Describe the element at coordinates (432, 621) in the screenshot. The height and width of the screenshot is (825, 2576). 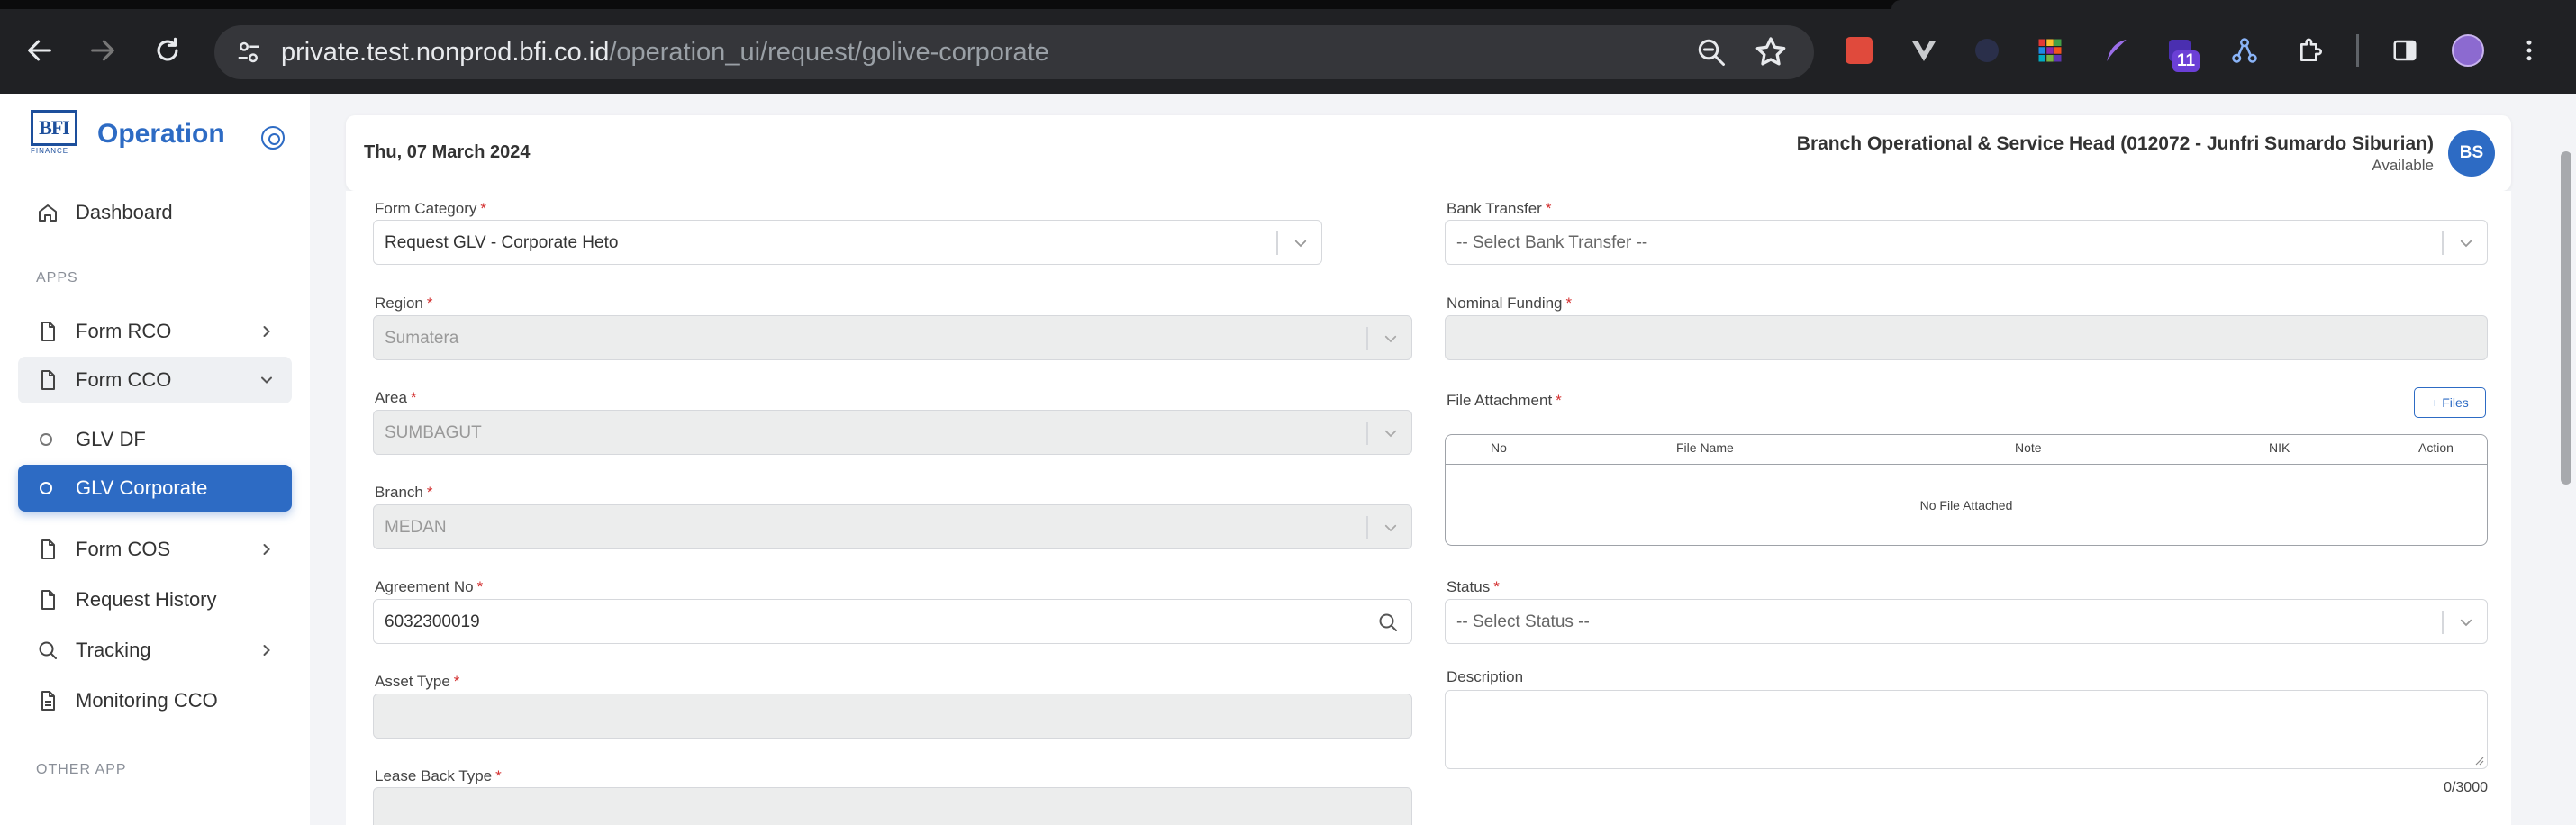
I see `agreement-no-value: 6032300019` at that location.